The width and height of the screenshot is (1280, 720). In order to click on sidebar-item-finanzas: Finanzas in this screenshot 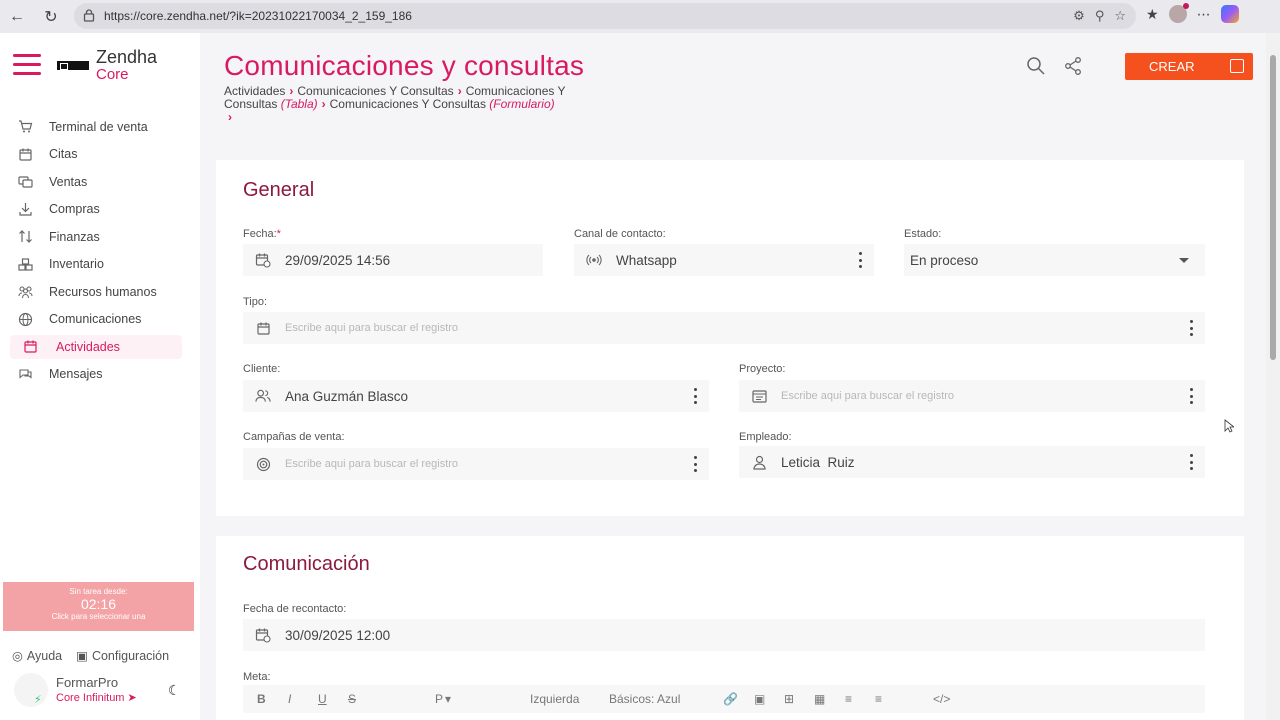, I will do `click(100, 237)`.